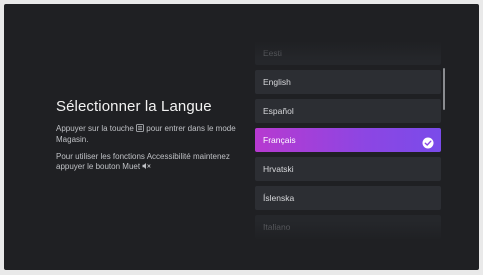 This screenshot has width=483, height=275. Describe the element at coordinates (278, 169) in the screenshot. I see `language-label: Hrvatski` at that location.